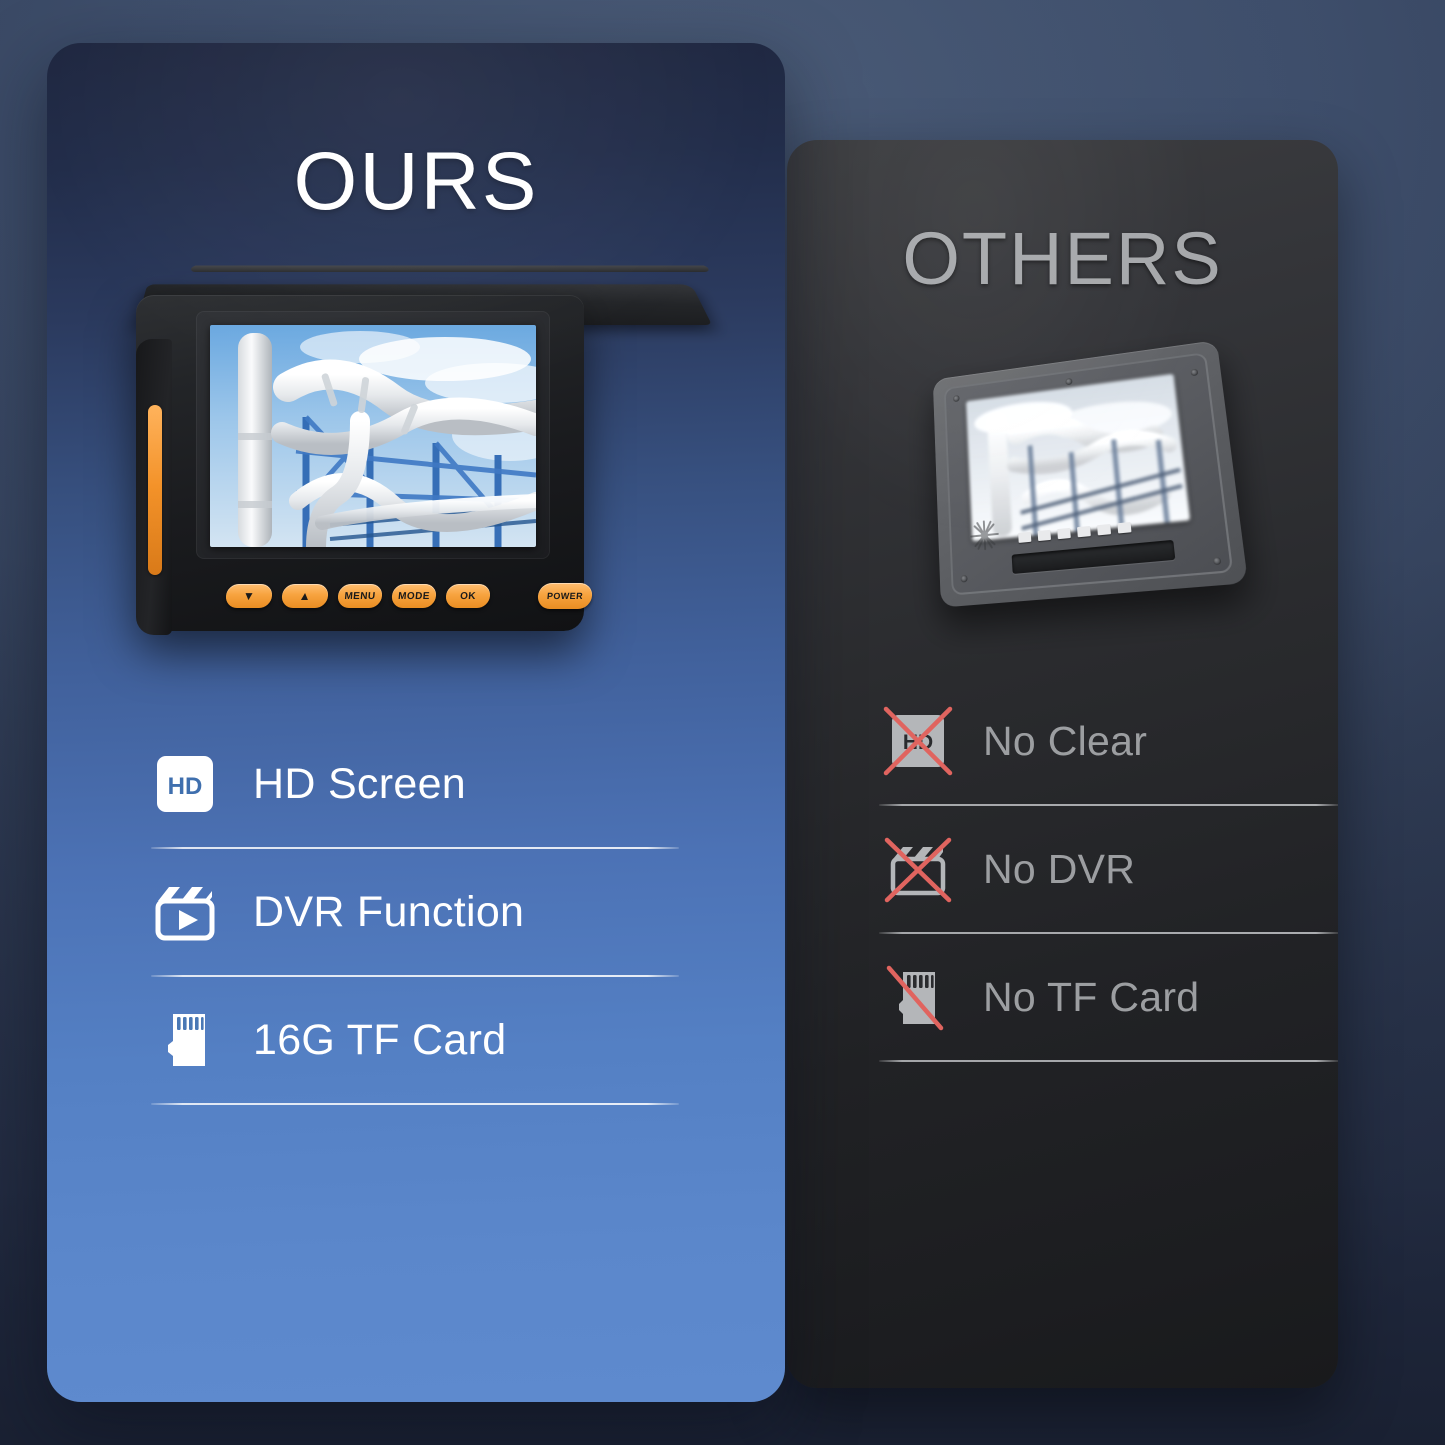  I want to click on feature-row-dvr-function: DVR Function, so click(415, 912).